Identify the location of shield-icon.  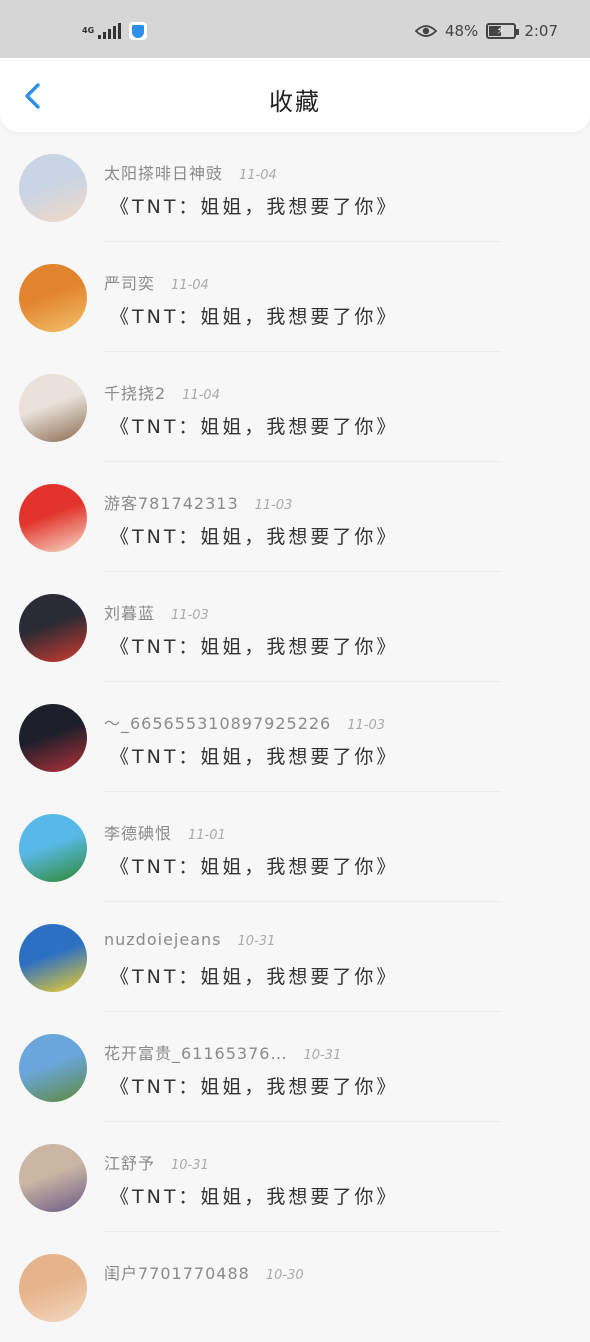
(138, 31).